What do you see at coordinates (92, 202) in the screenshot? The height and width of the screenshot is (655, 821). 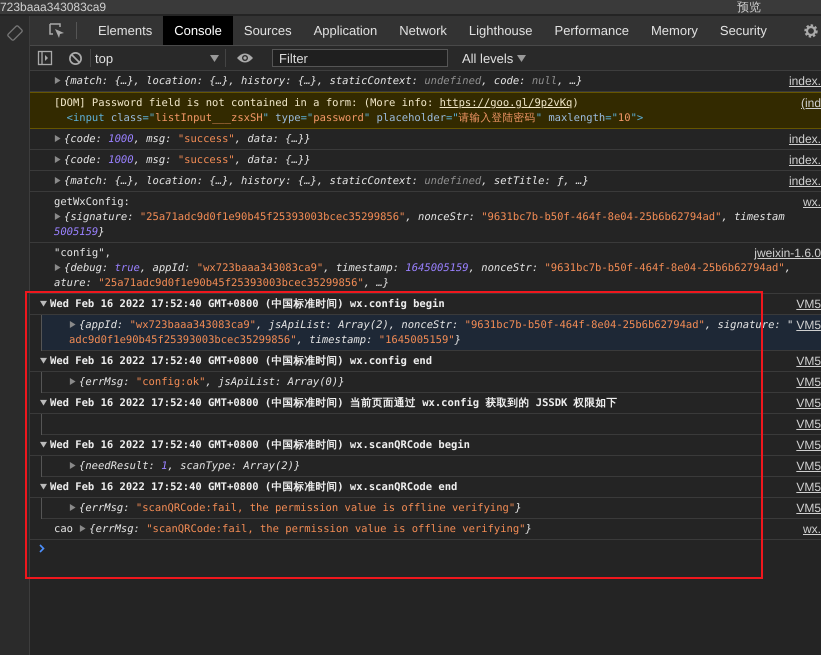 I see `log-text: getWxConfig:` at bounding box center [92, 202].